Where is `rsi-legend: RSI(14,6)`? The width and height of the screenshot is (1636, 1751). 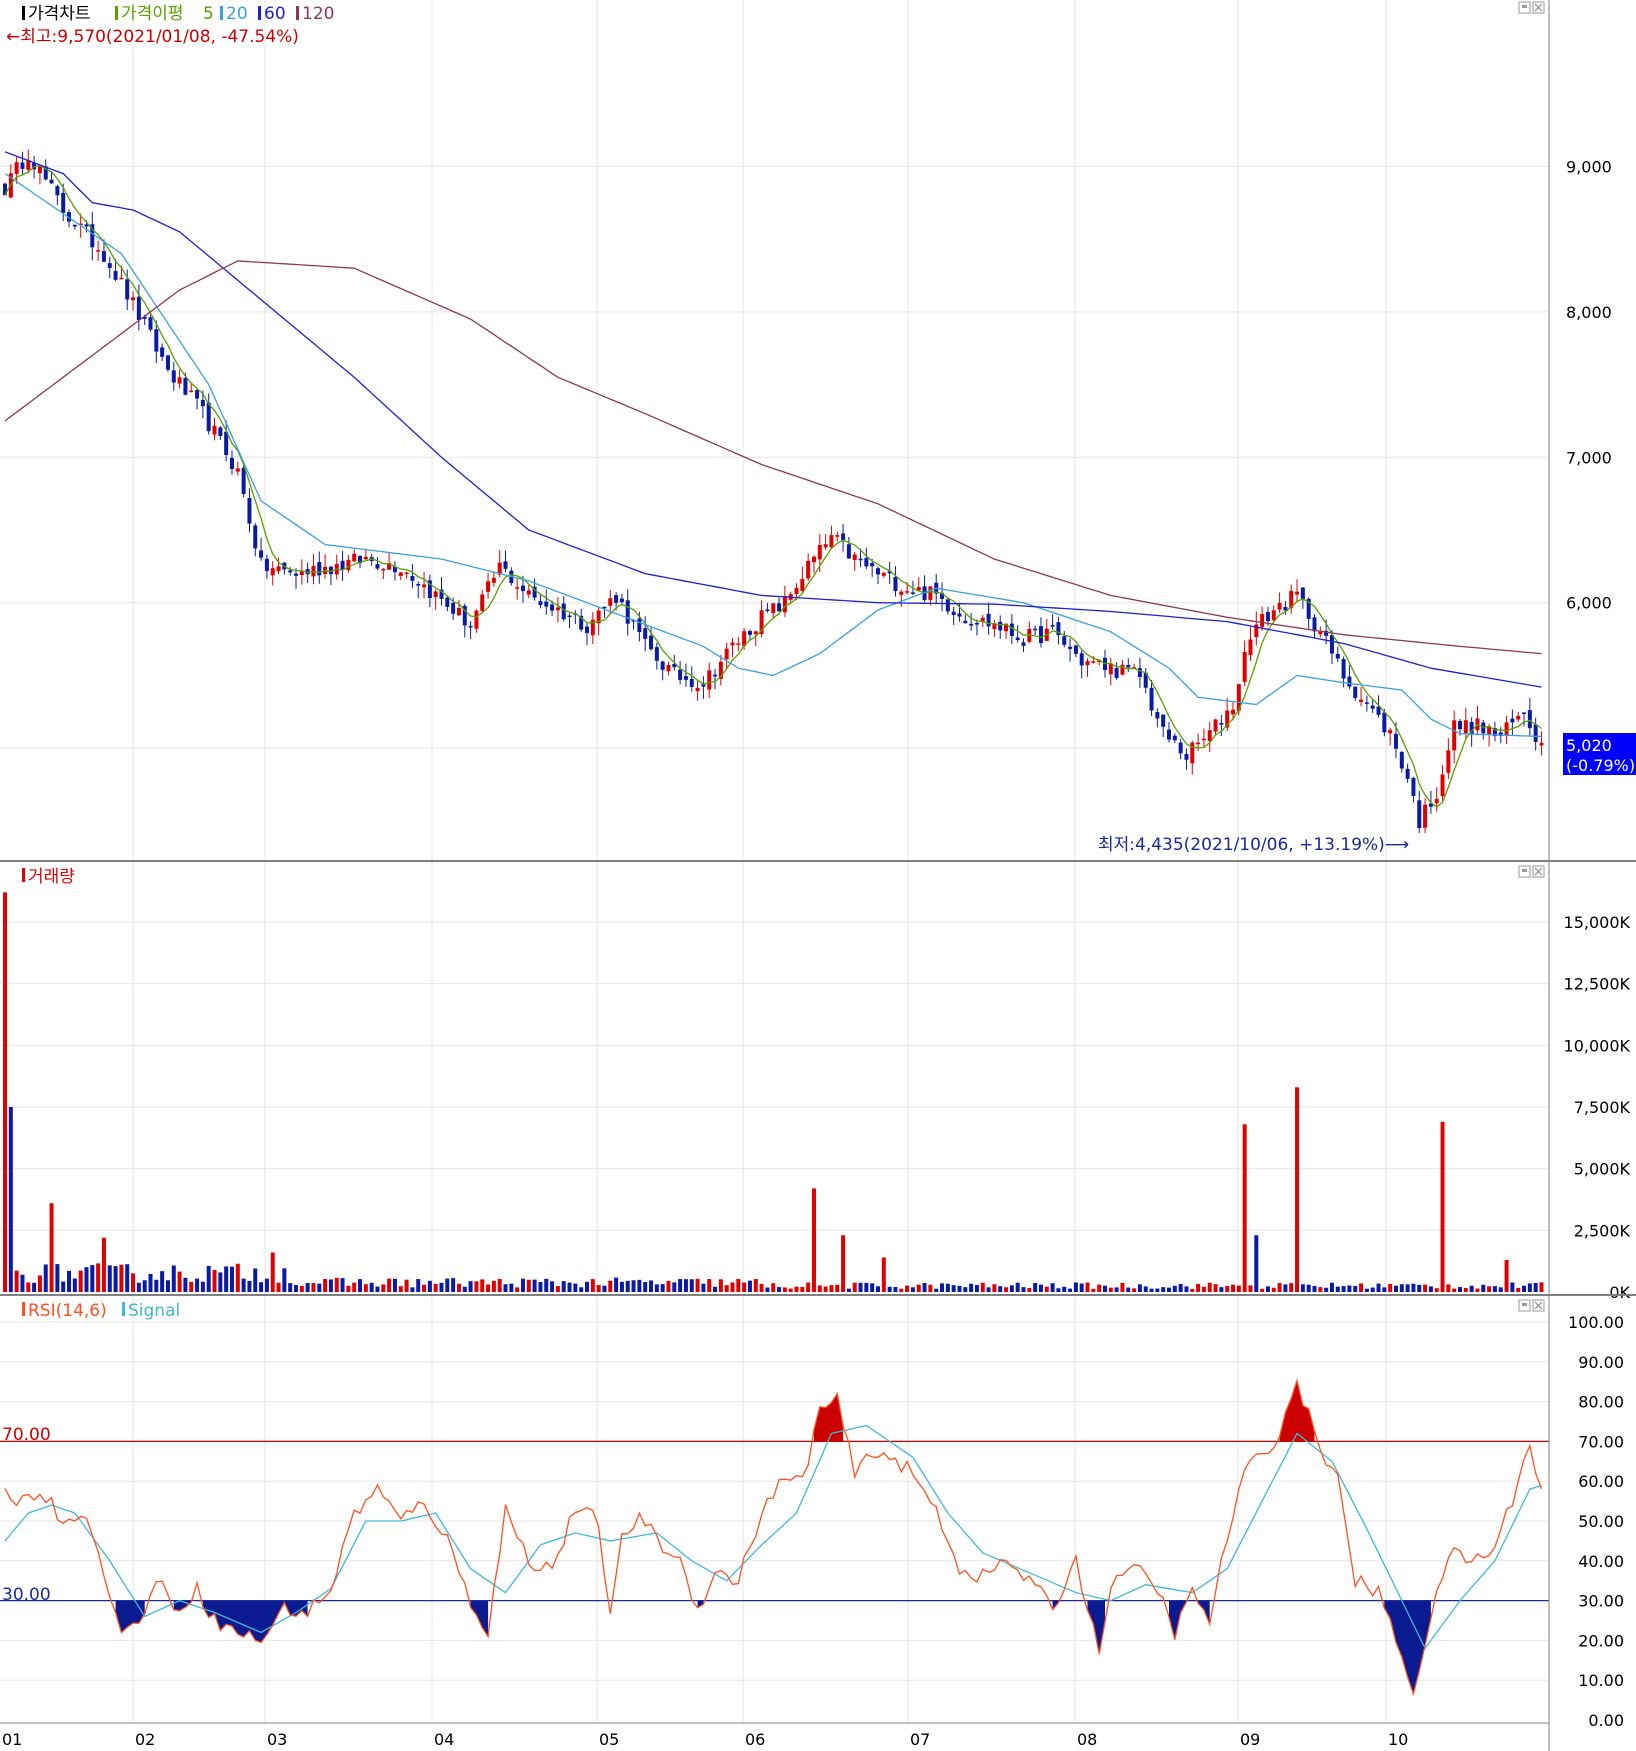
rsi-legend: RSI(14,6) is located at coordinates (67, 1311).